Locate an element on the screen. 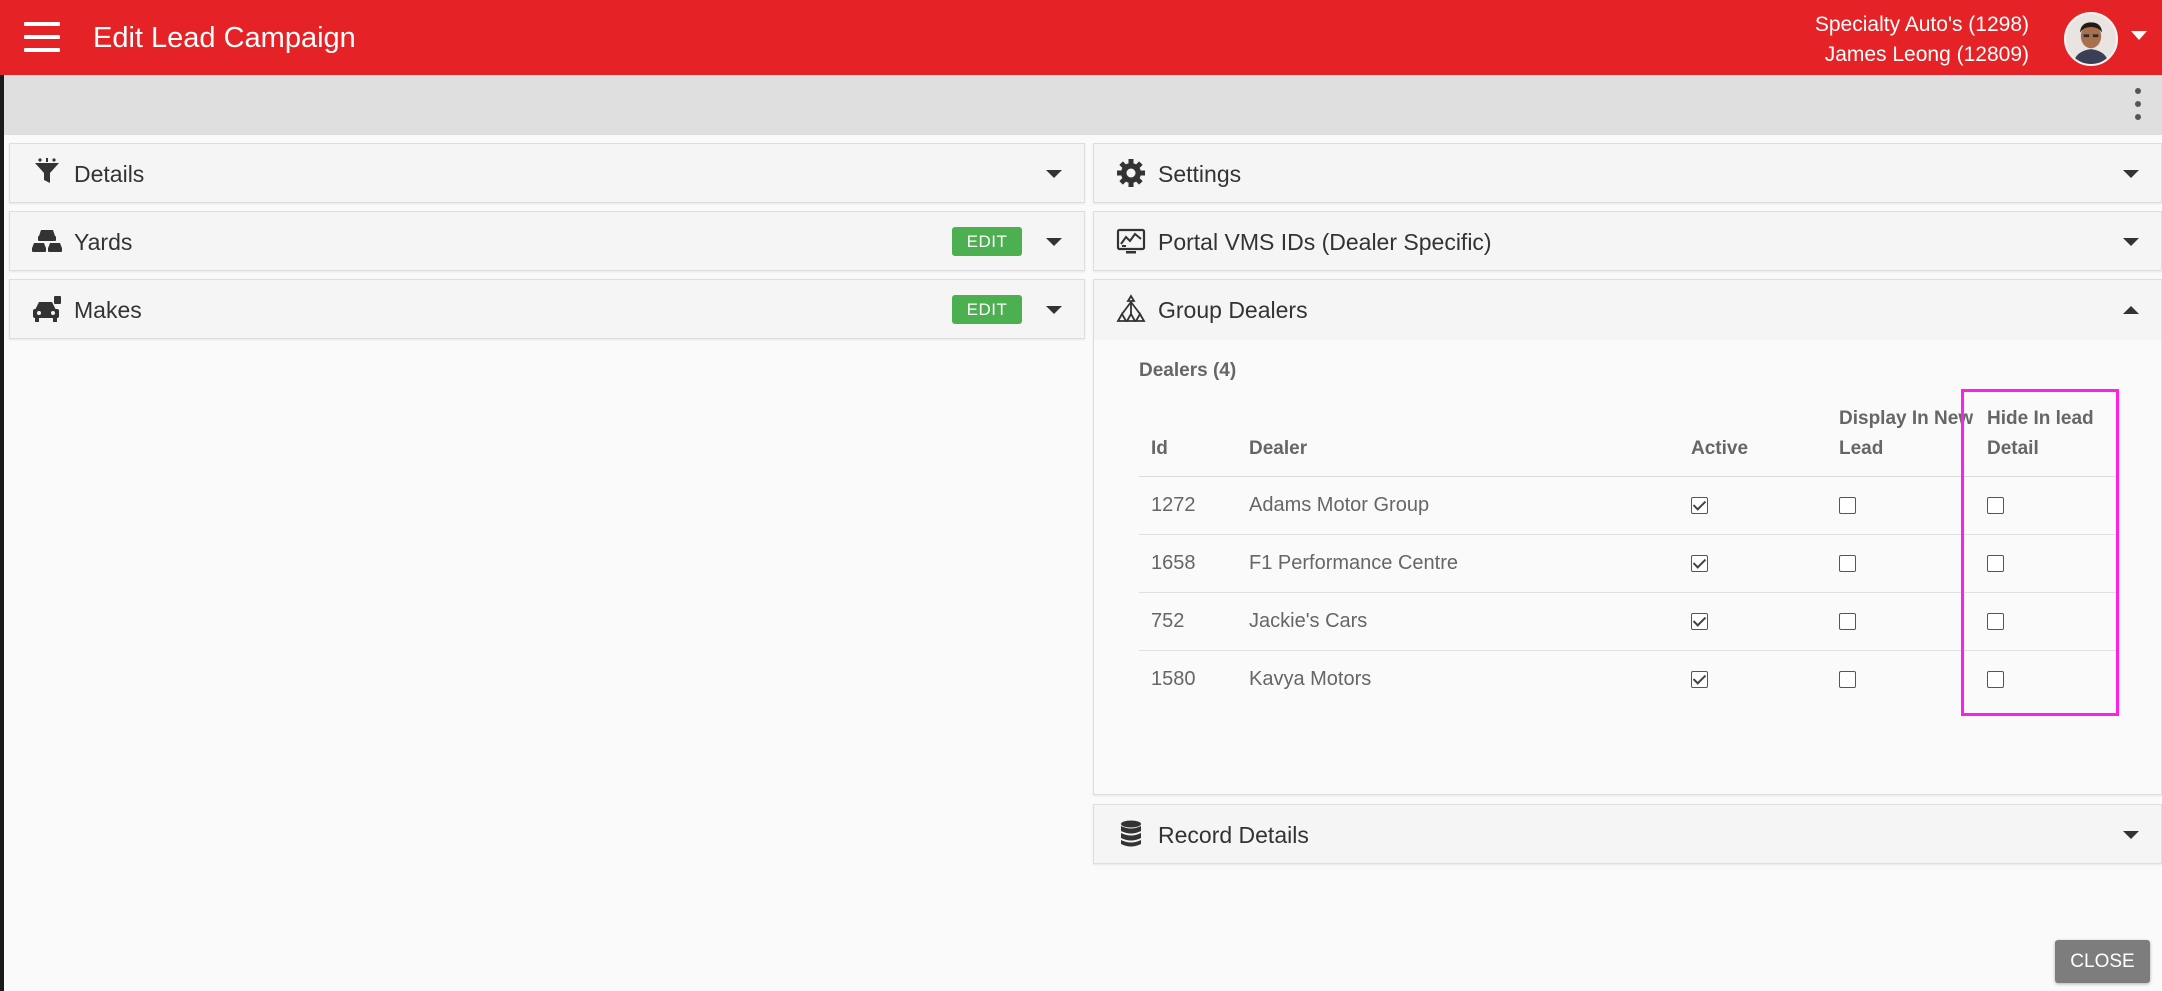 Image resolution: width=2162 pixels, height=991 pixels. dealer-name: Kavya Motors is located at coordinates (1310, 678).